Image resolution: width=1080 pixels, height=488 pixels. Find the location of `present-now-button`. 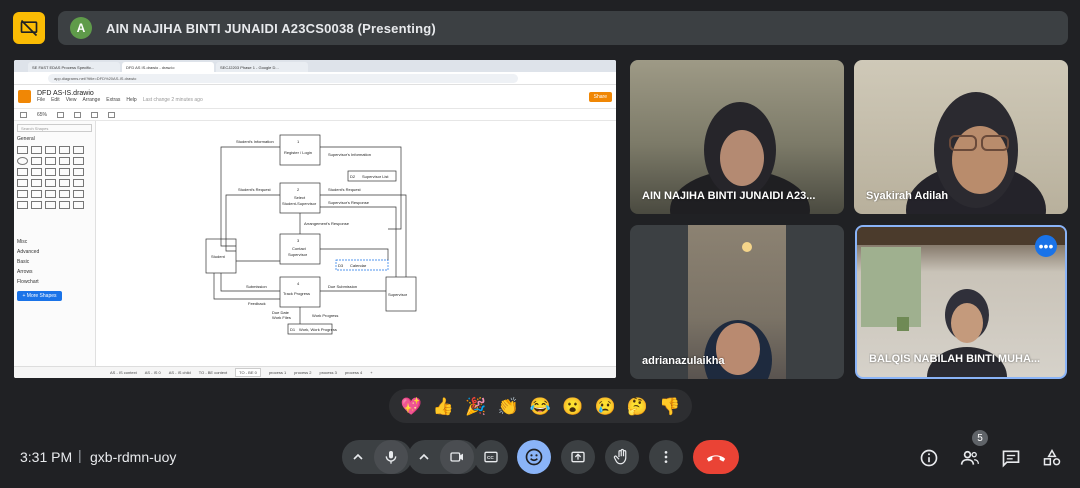

present-now-button is located at coordinates (578, 457).